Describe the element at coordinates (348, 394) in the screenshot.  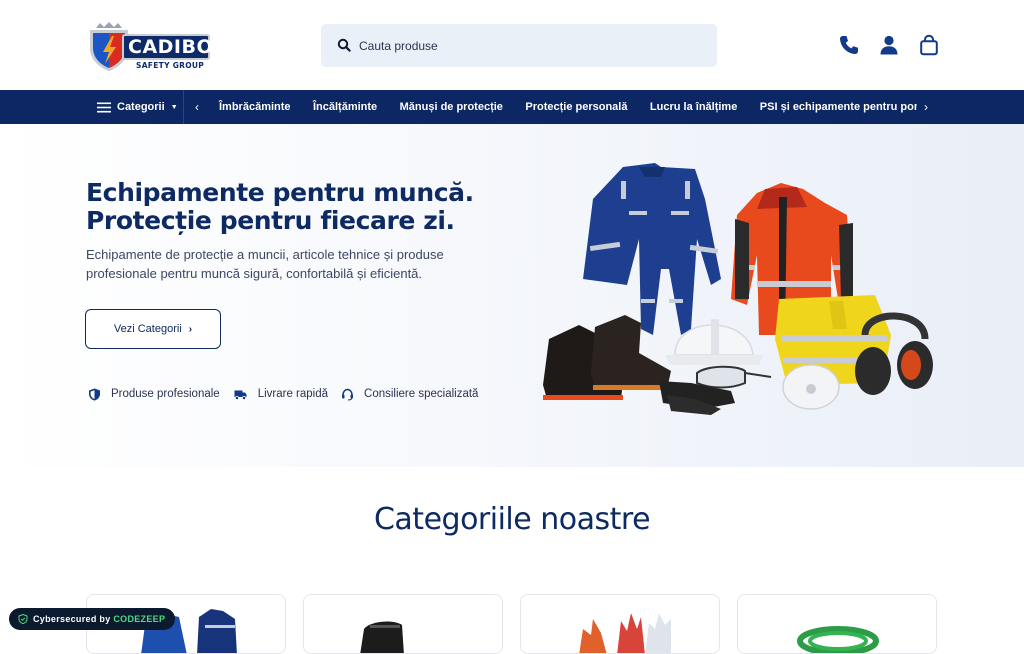
I see `headset-icon` at that location.